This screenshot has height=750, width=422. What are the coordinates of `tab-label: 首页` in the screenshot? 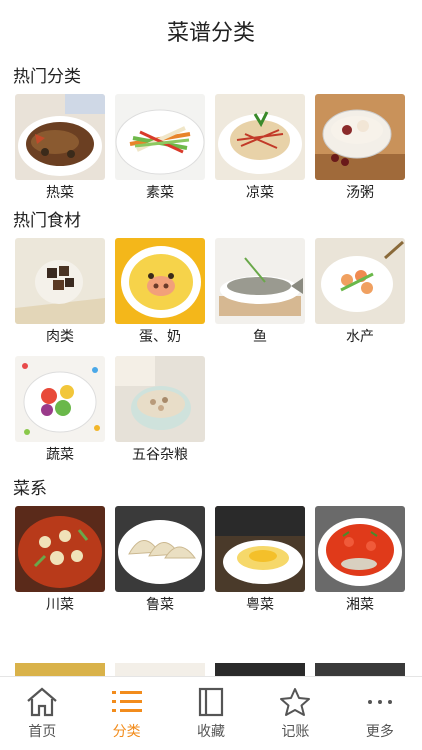 It's located at (42, 732).